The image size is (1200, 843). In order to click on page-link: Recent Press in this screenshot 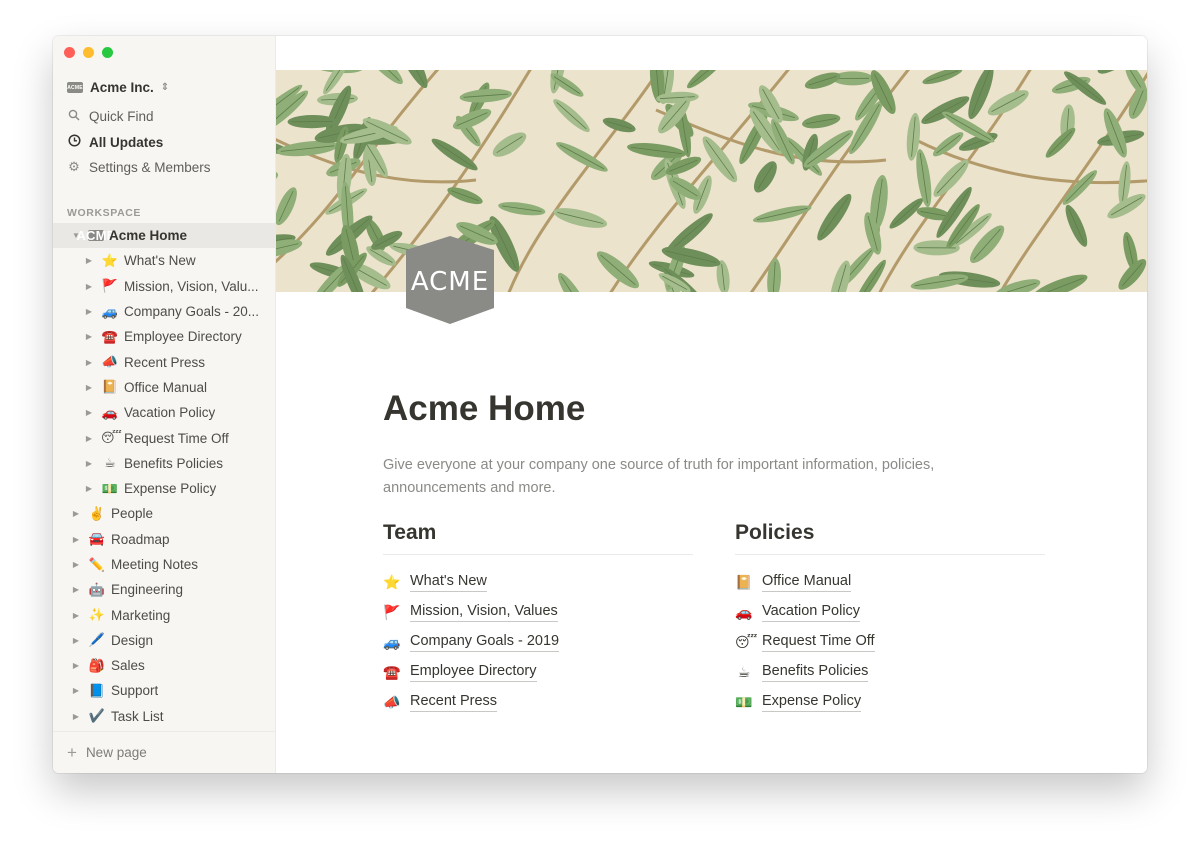, I will do `click(454, 702)`.